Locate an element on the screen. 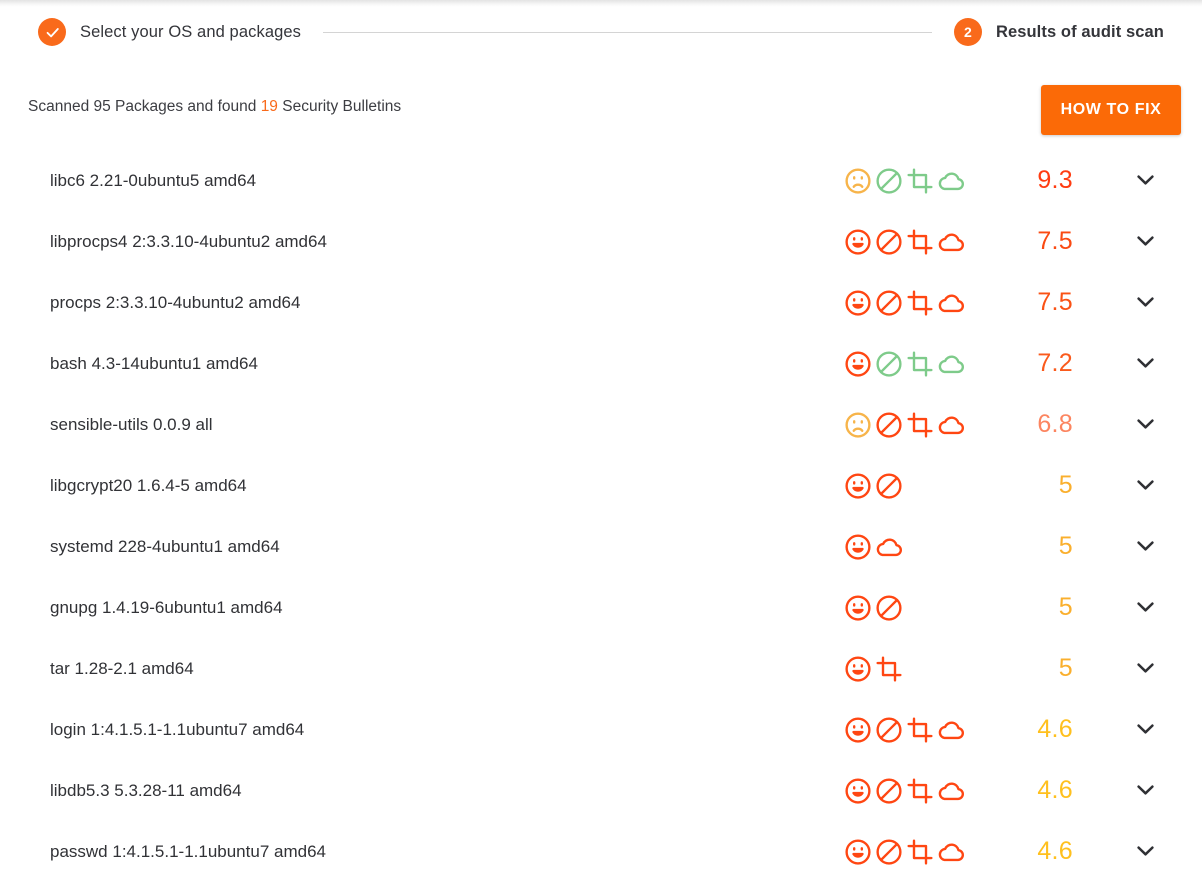  package-severity-score: 4.6 is located at coordinates (1055, 851).